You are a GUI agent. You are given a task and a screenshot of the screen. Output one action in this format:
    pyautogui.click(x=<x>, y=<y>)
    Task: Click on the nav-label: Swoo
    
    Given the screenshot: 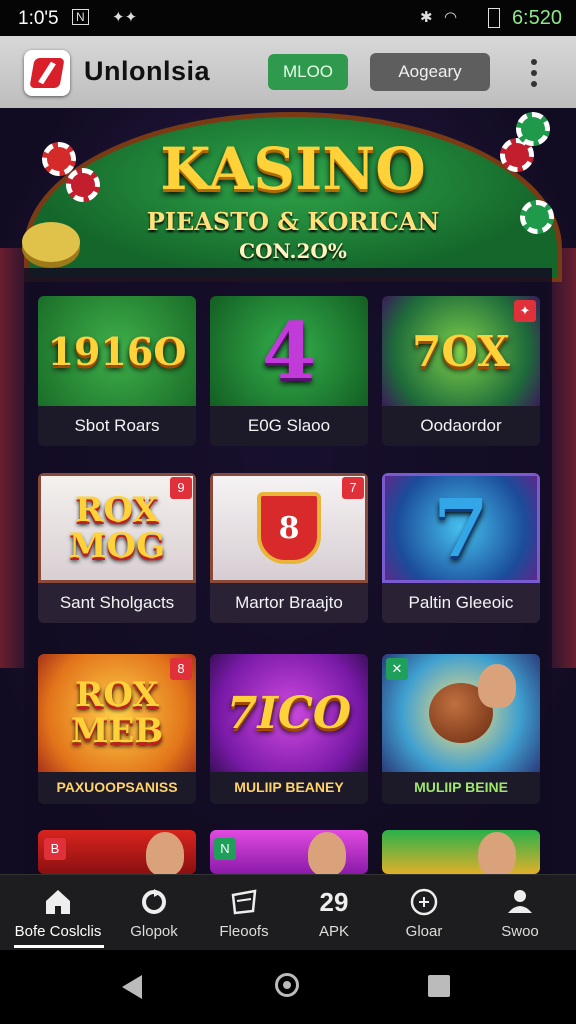 What is the action you would take?
    pyautogui.click(x=520, y=931)
    